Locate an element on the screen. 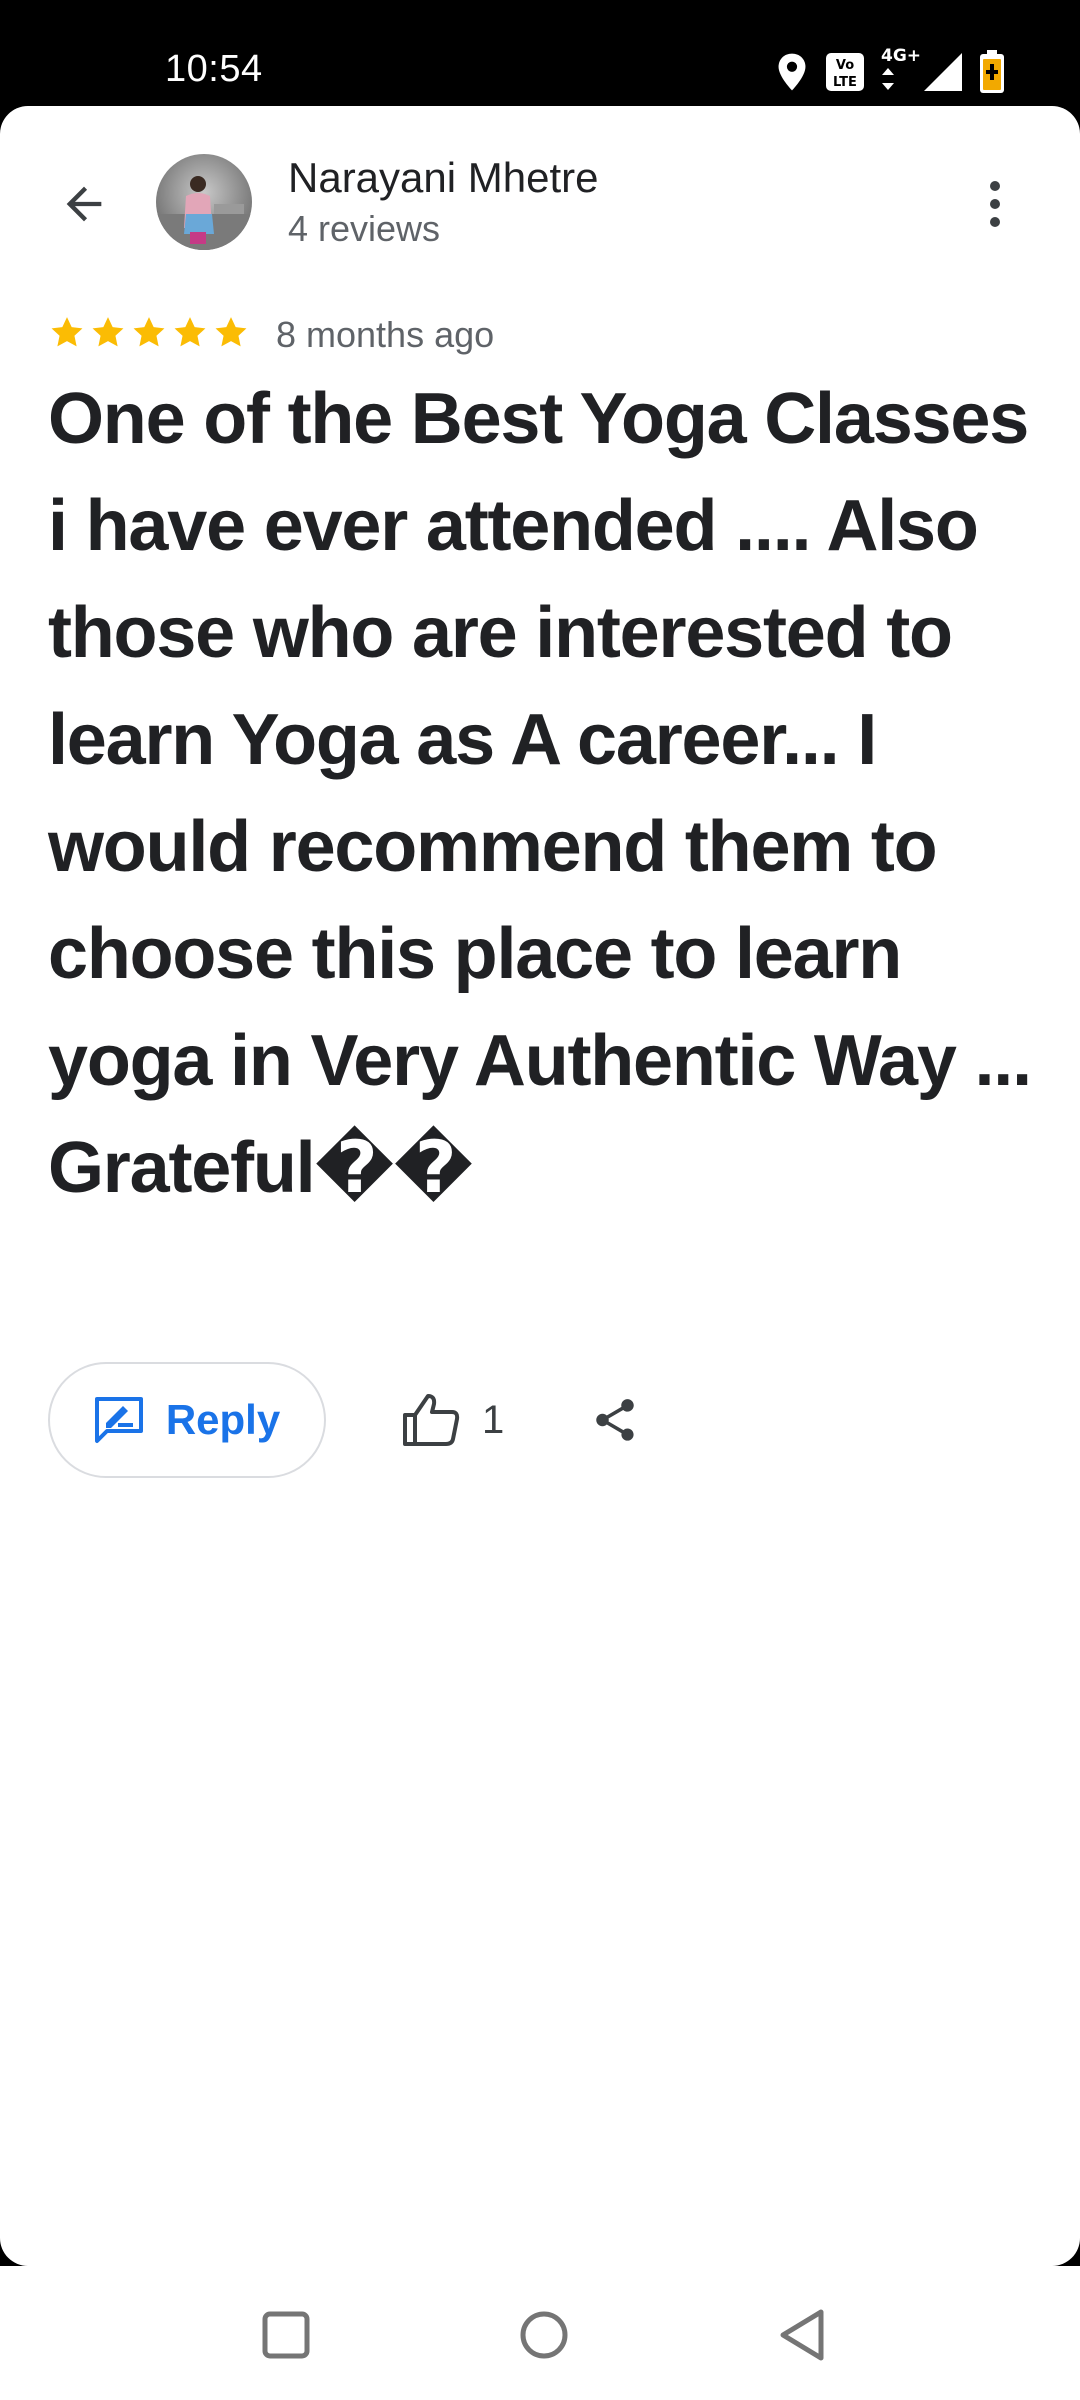 The width and height of the screenshot is (1080, 2400). review-time: 8 months ago is located at coordinates (385, 334).